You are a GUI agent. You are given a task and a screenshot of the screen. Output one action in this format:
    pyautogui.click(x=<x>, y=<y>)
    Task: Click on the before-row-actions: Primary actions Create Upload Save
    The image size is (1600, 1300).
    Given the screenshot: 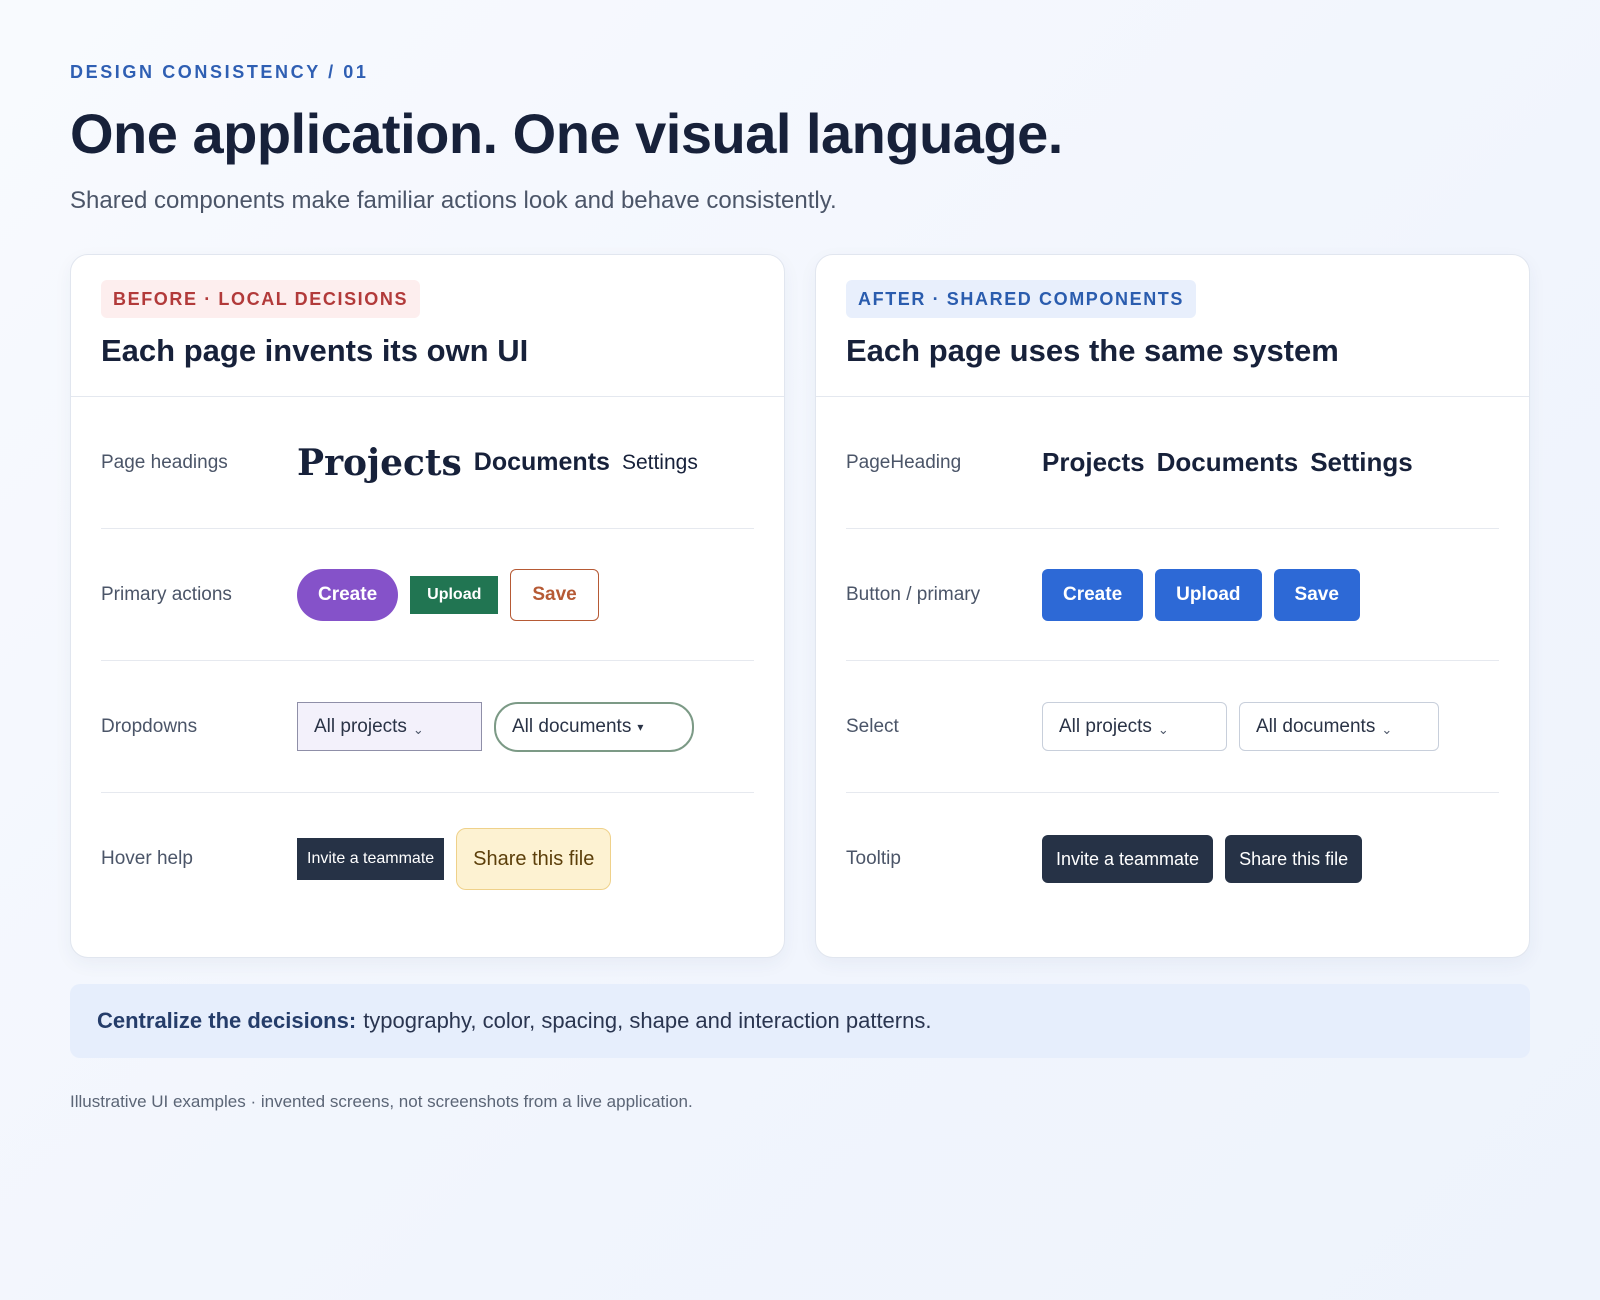 What is the action you would take?
    pyautogui.click(x=427, y=595)
    